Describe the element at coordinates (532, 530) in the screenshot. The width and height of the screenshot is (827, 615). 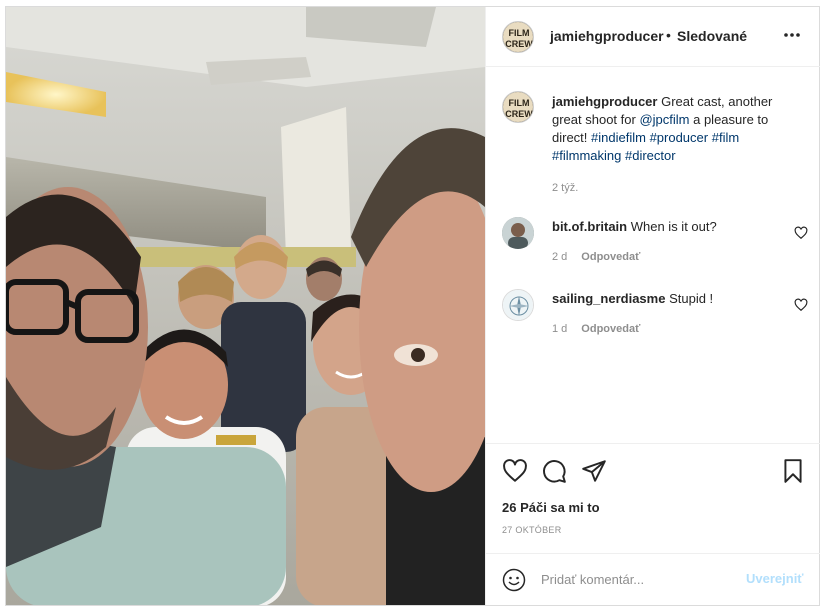
I see `post-date: 27 OKTÓBER` at that location.